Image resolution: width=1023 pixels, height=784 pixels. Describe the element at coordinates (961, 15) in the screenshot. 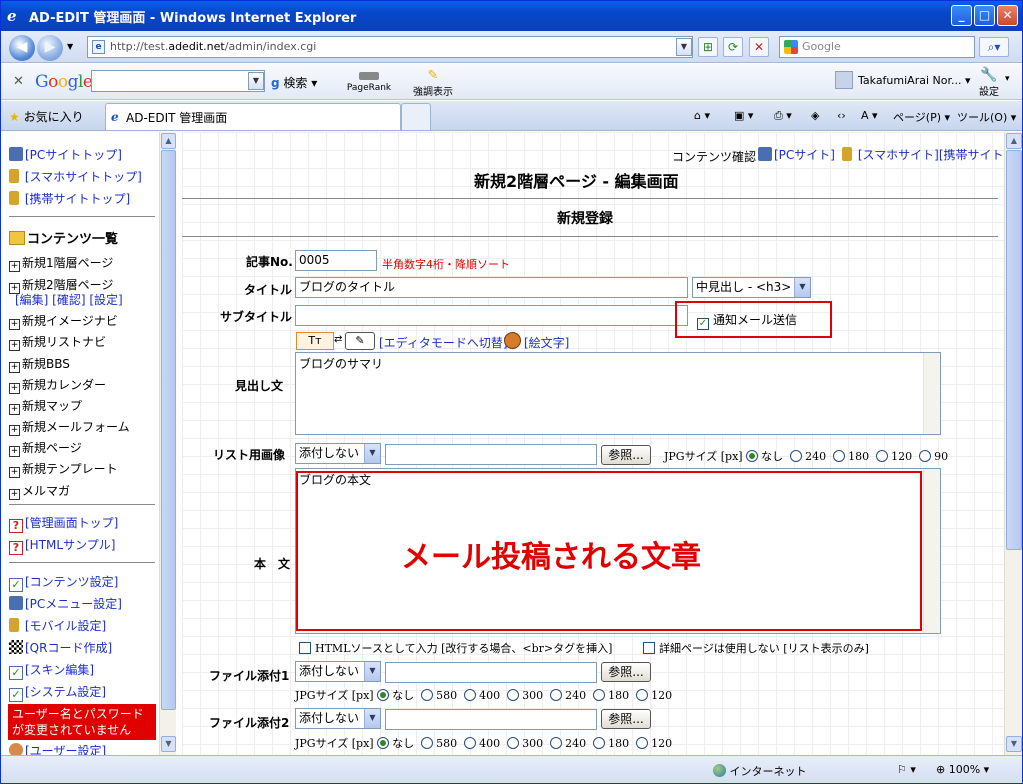

I see `minimize-button: _` at that location.